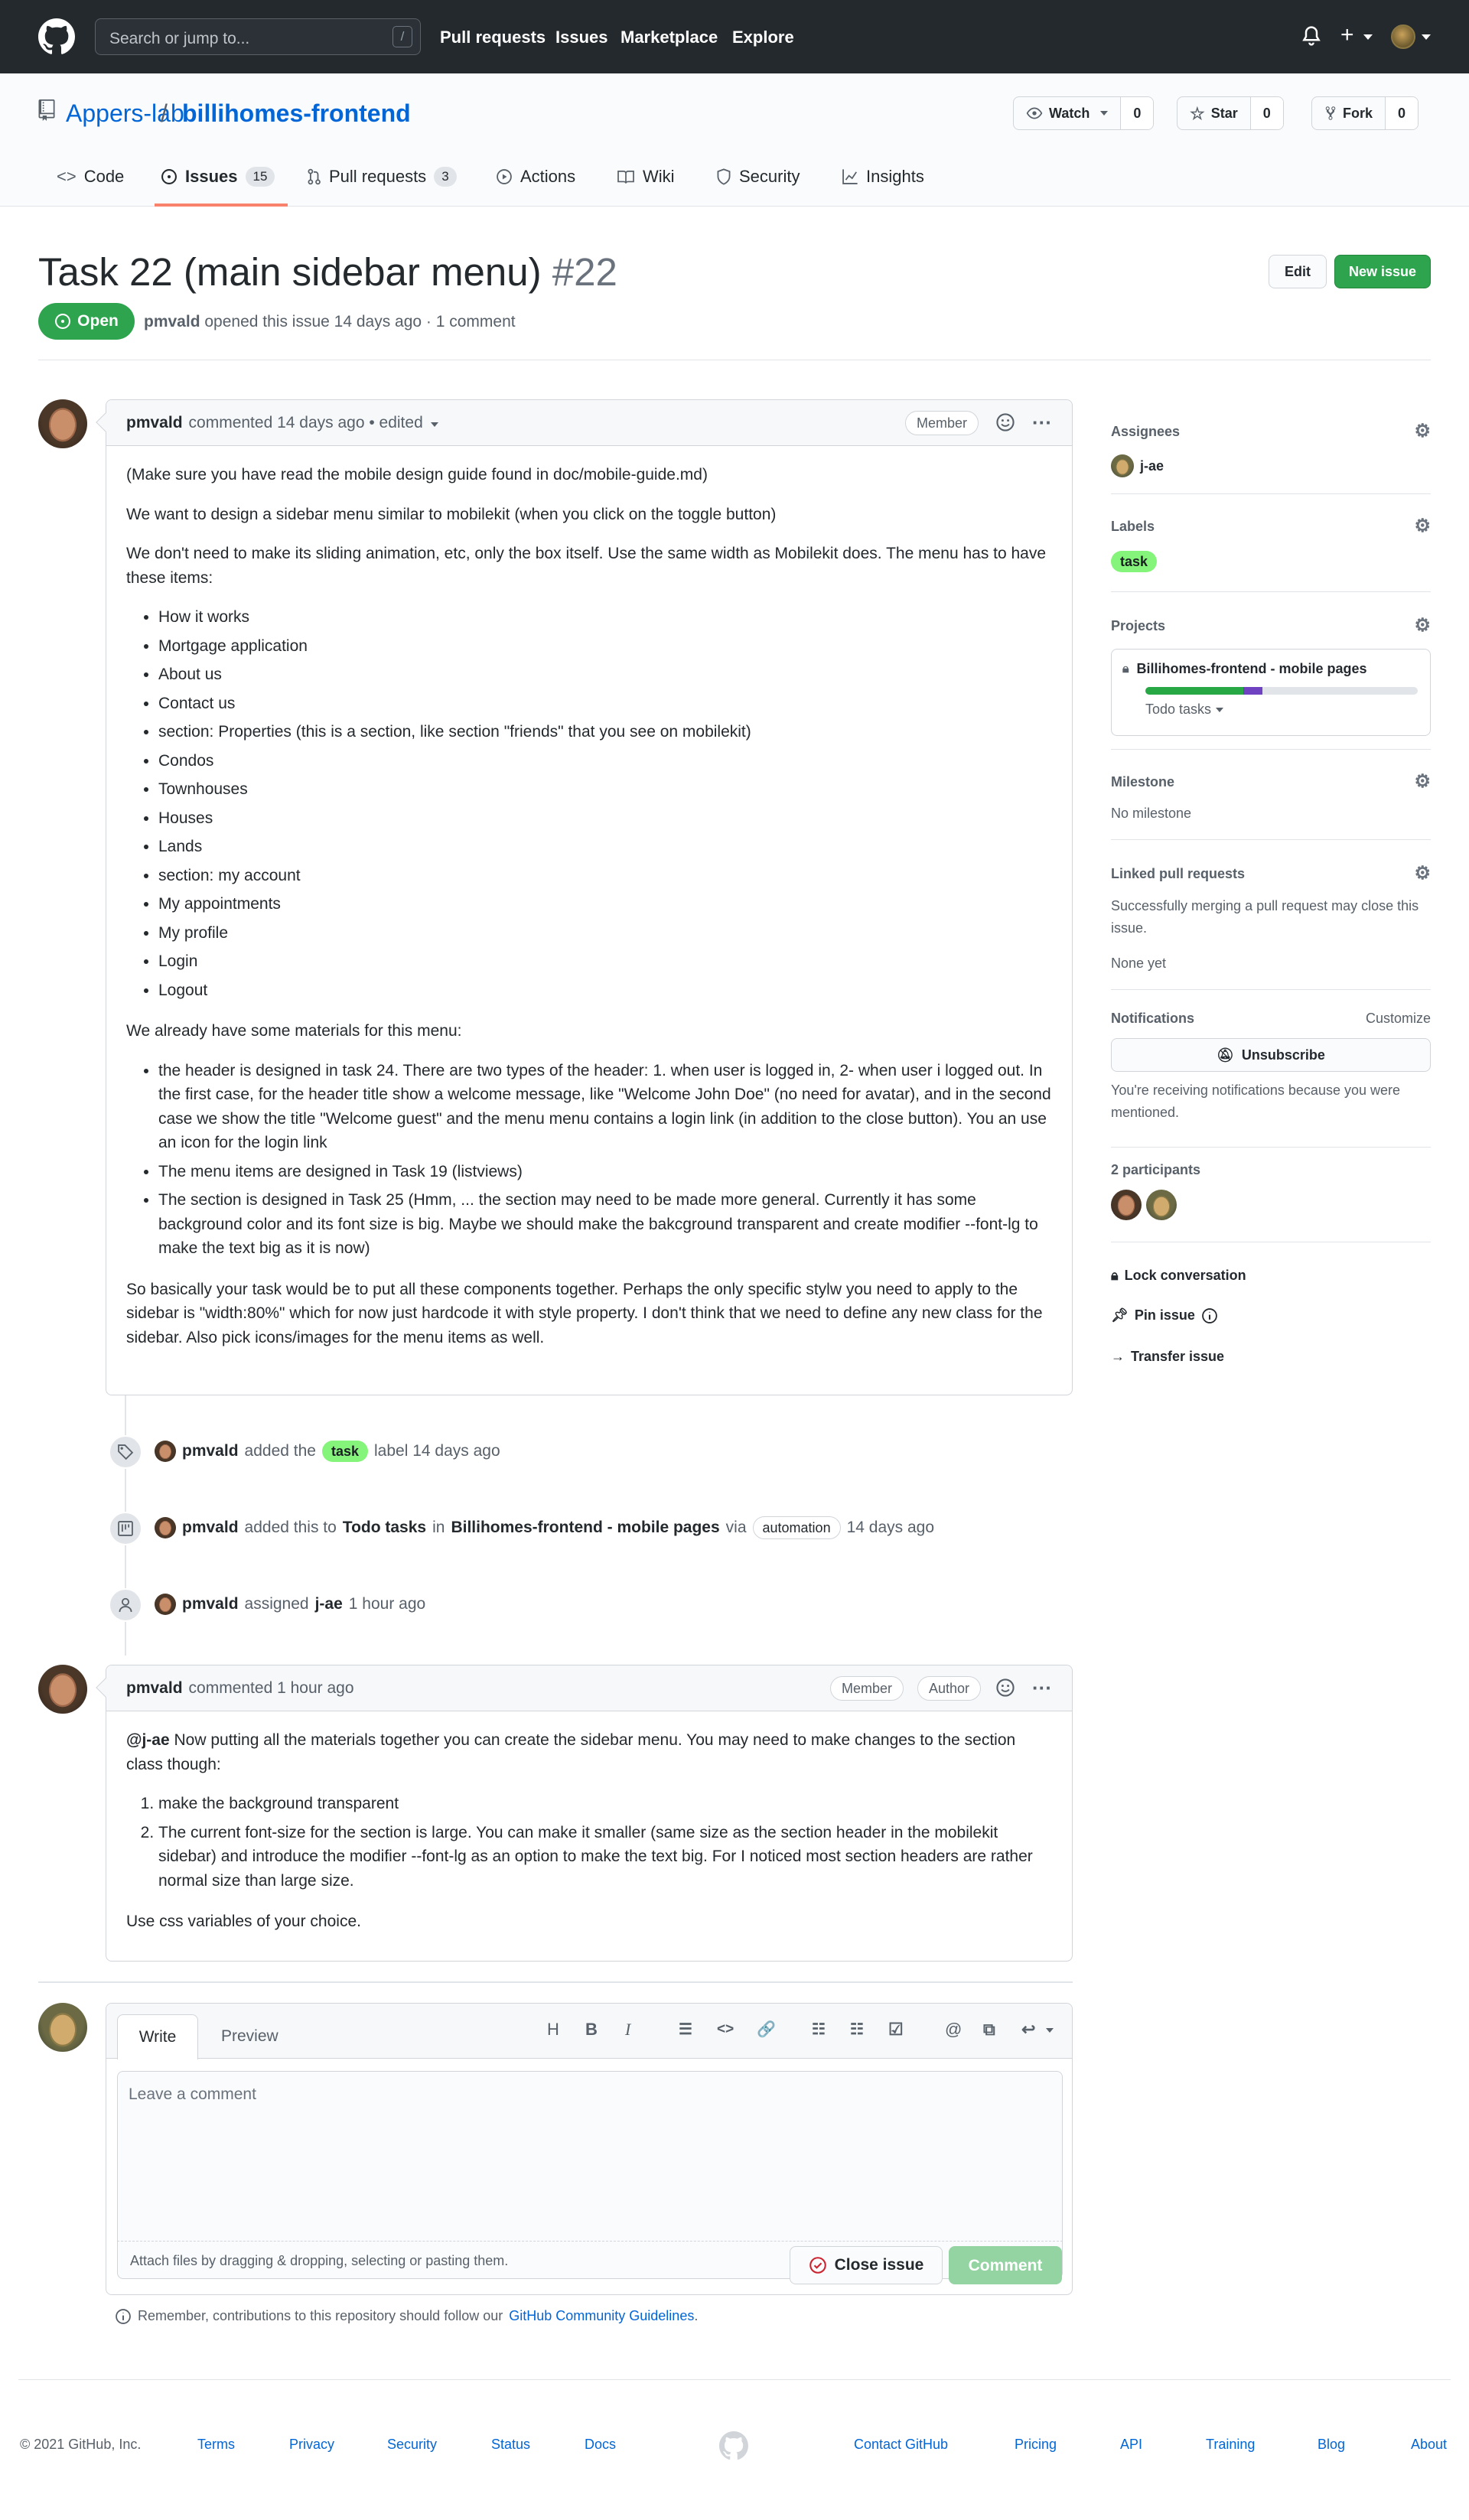 This screenshot has height=2520, width=1469. Describe the element at coordinates (172, 321) in the screenshot. I see `issue-author-link: pmvald` at that location.